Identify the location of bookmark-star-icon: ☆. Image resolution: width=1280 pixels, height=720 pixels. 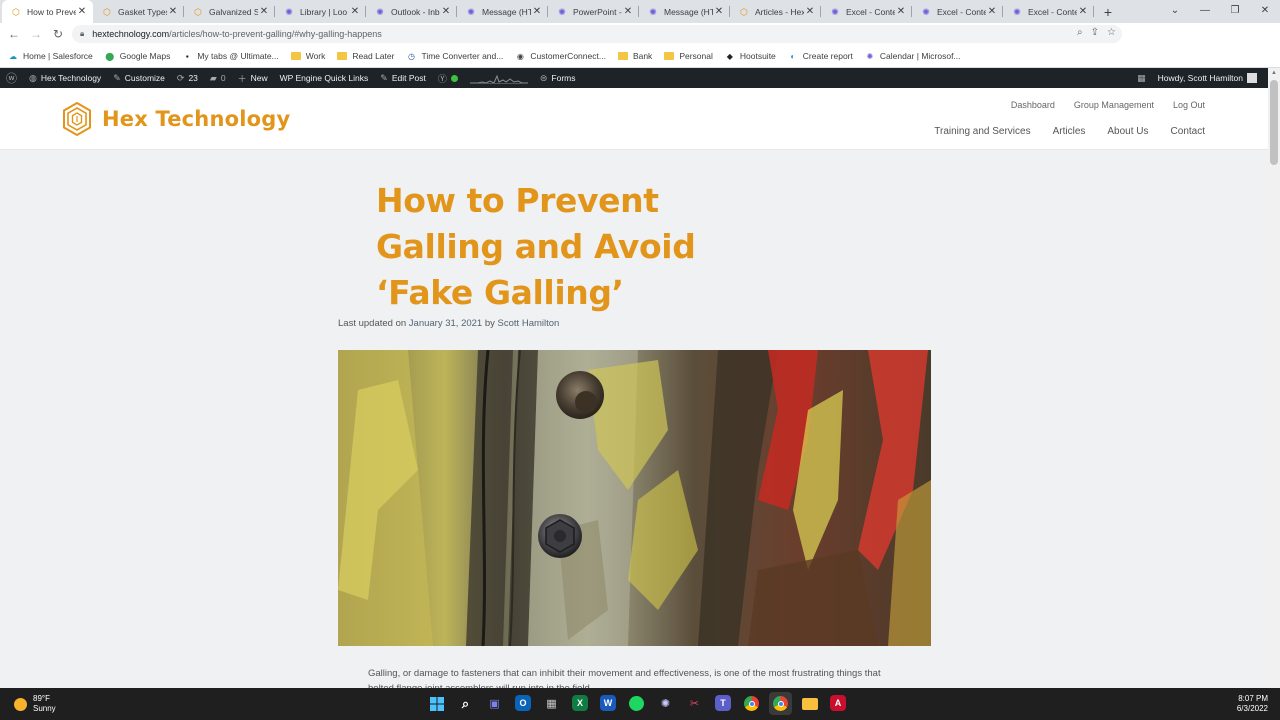
(1111, 32).